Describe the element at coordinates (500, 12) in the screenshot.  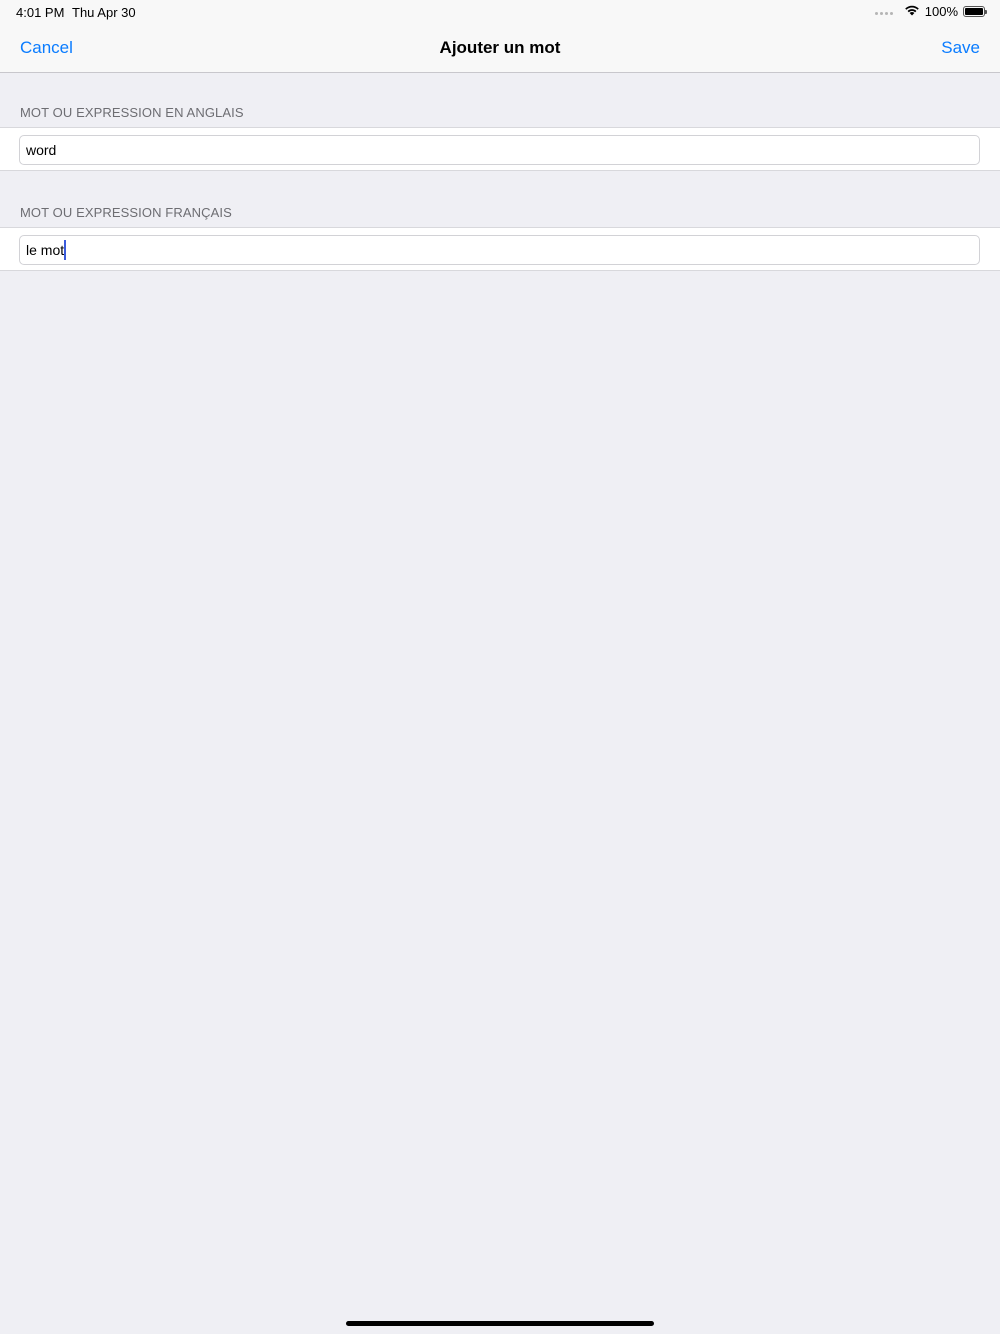
I see `status-bar: 4:01 PM Thu Apr 30 100%` at that location.